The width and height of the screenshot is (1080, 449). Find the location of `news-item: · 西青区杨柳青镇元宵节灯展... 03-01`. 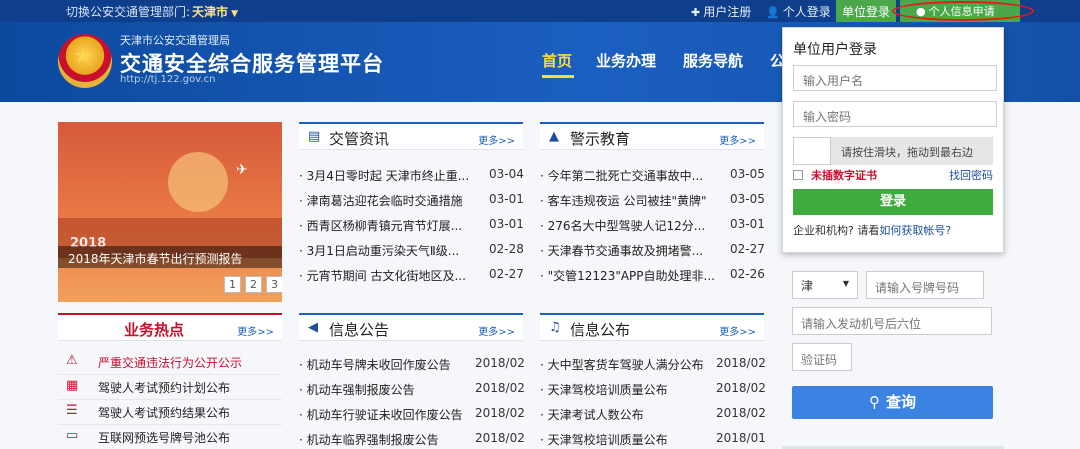

news-item: · 西青区杨柳青镇元宵节灯展... 03-01 is located at coordinates (411, 226).